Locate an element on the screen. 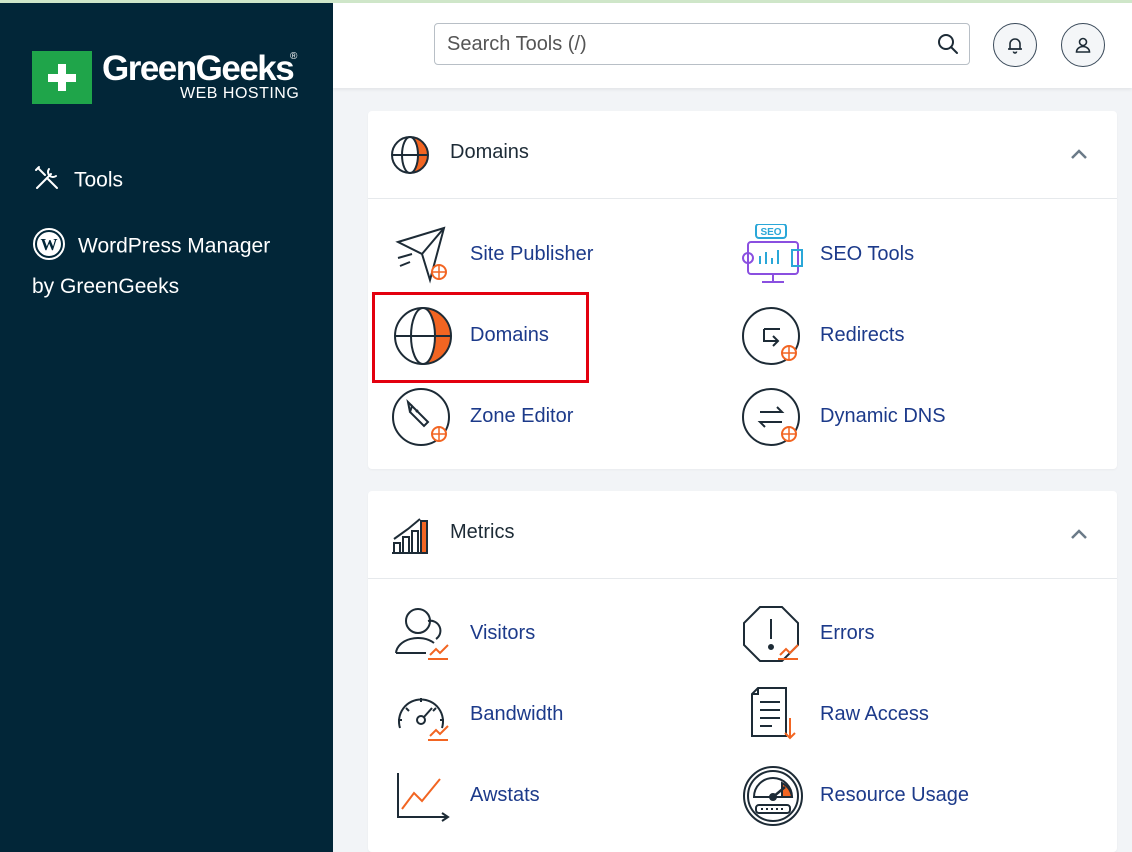 The width and height of the screenshot is (1132, 852). redirects-icon is located at coordinates (773, 336).